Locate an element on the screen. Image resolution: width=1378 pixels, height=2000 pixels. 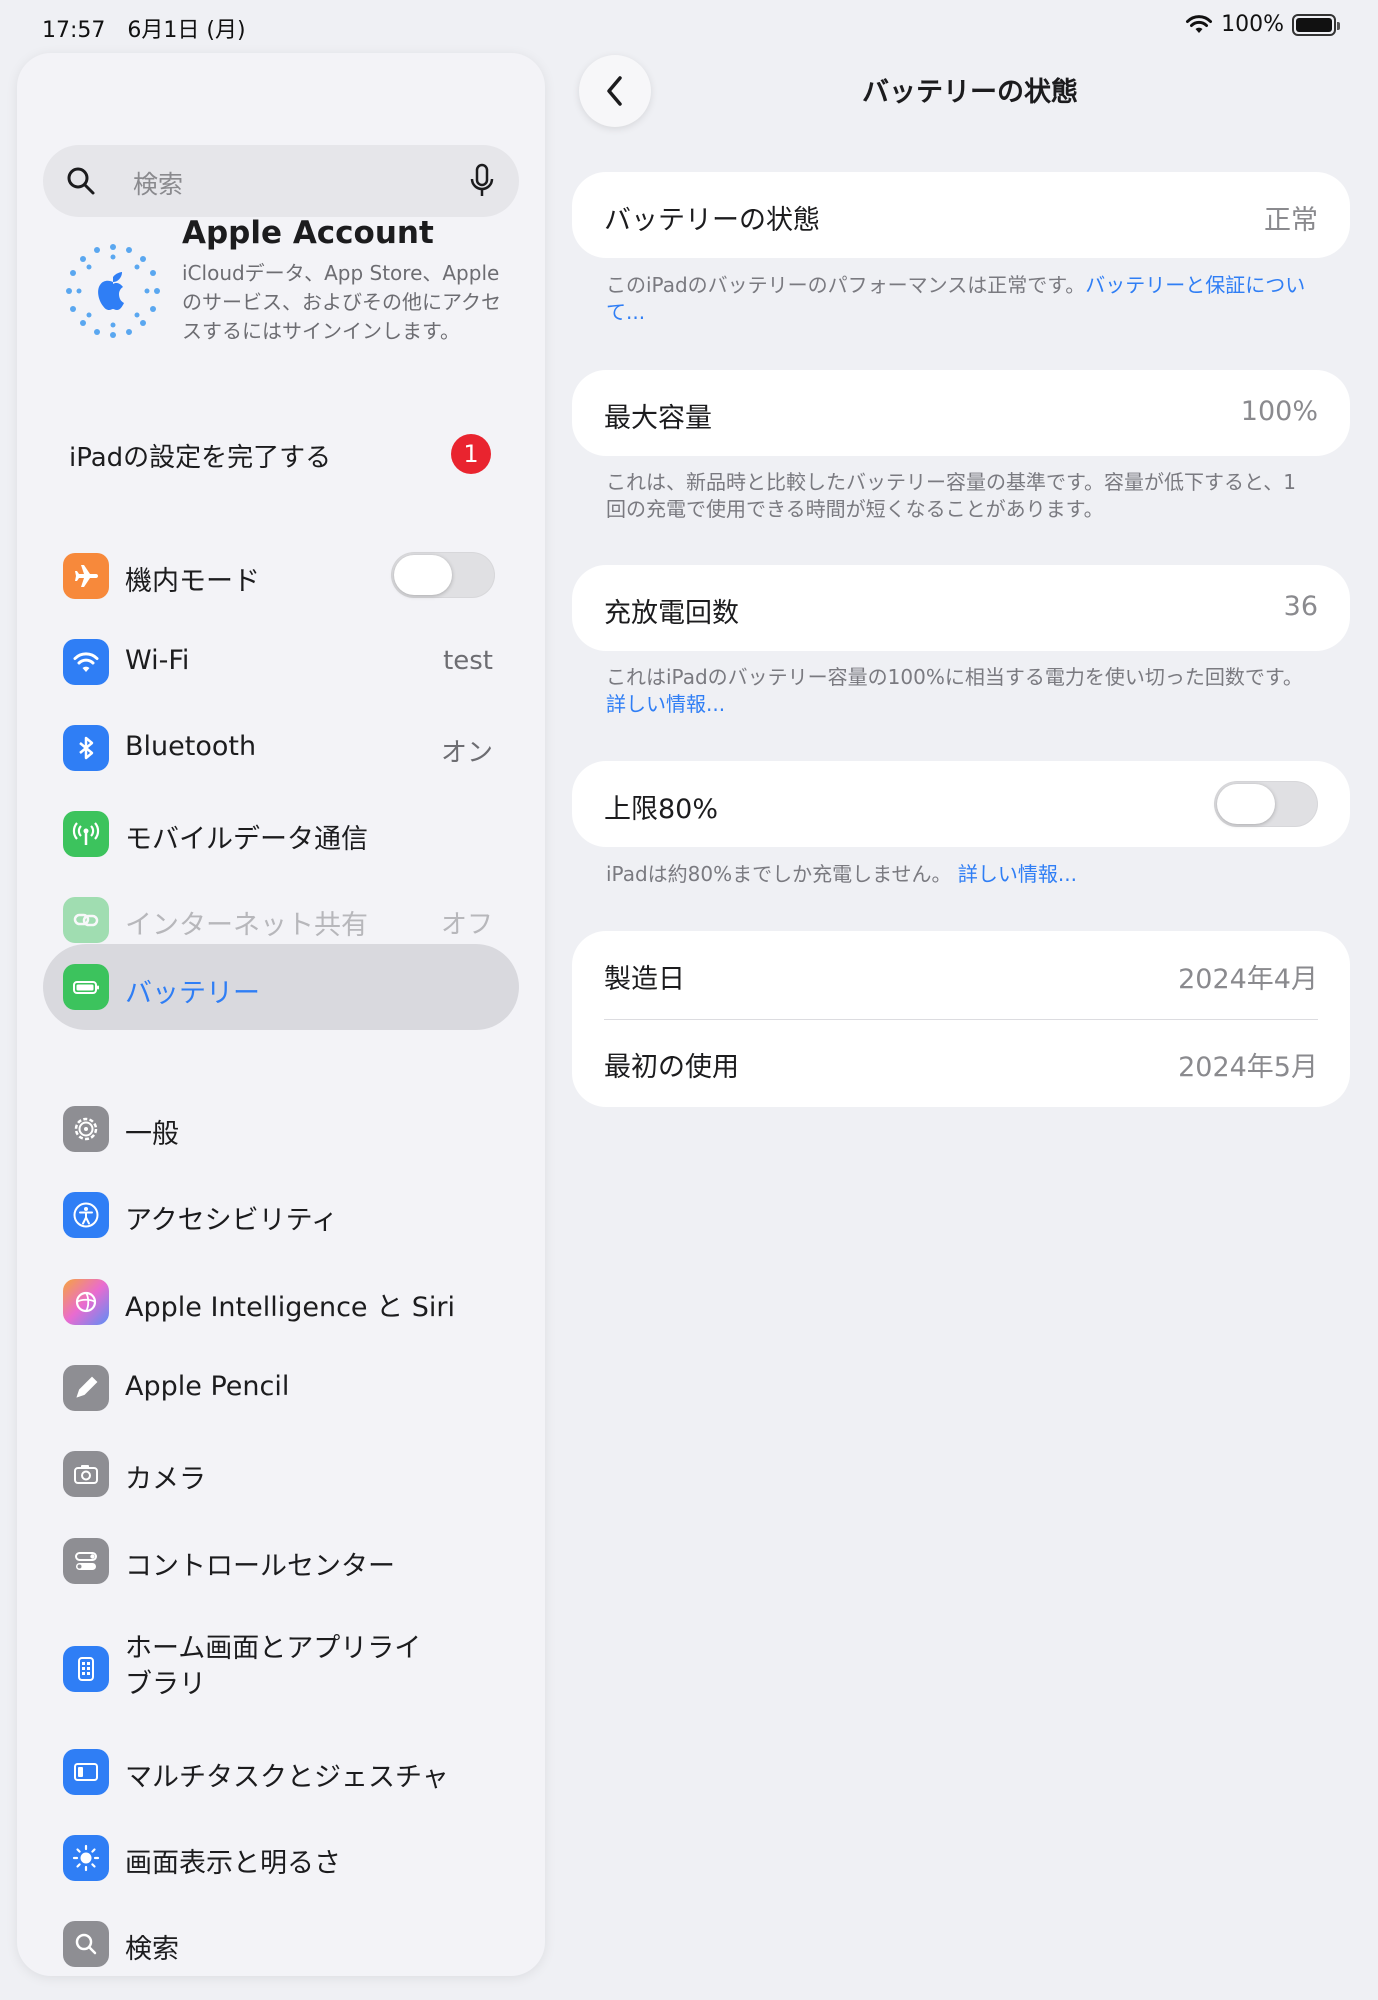
sidebar-item-camera: カメラ is located at coordinates (281, 1473).